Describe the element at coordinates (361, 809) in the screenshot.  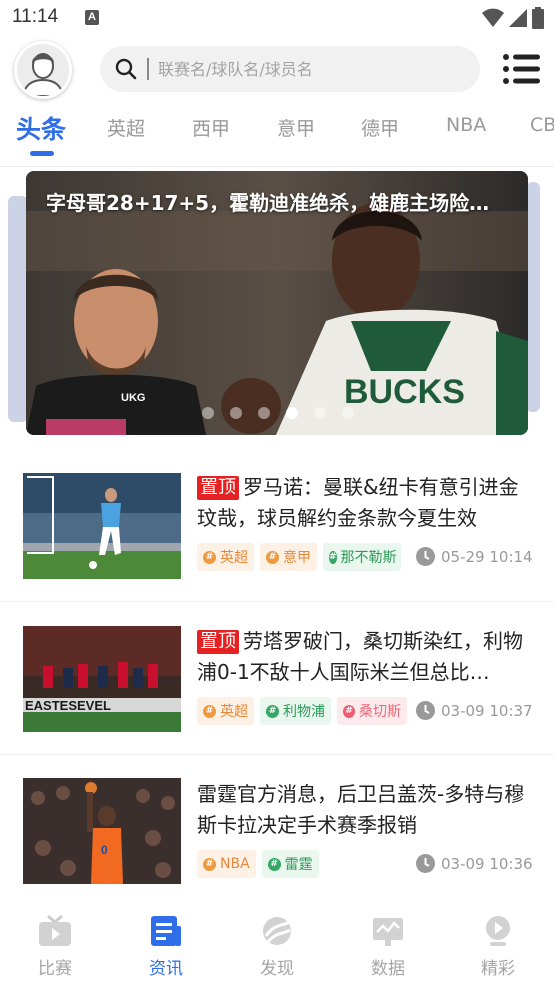
I see `news-title-text: 雷霆官方消息，后卫吕盖茨-多特与穆斯卡拉决定手术赛季报销` at that location.